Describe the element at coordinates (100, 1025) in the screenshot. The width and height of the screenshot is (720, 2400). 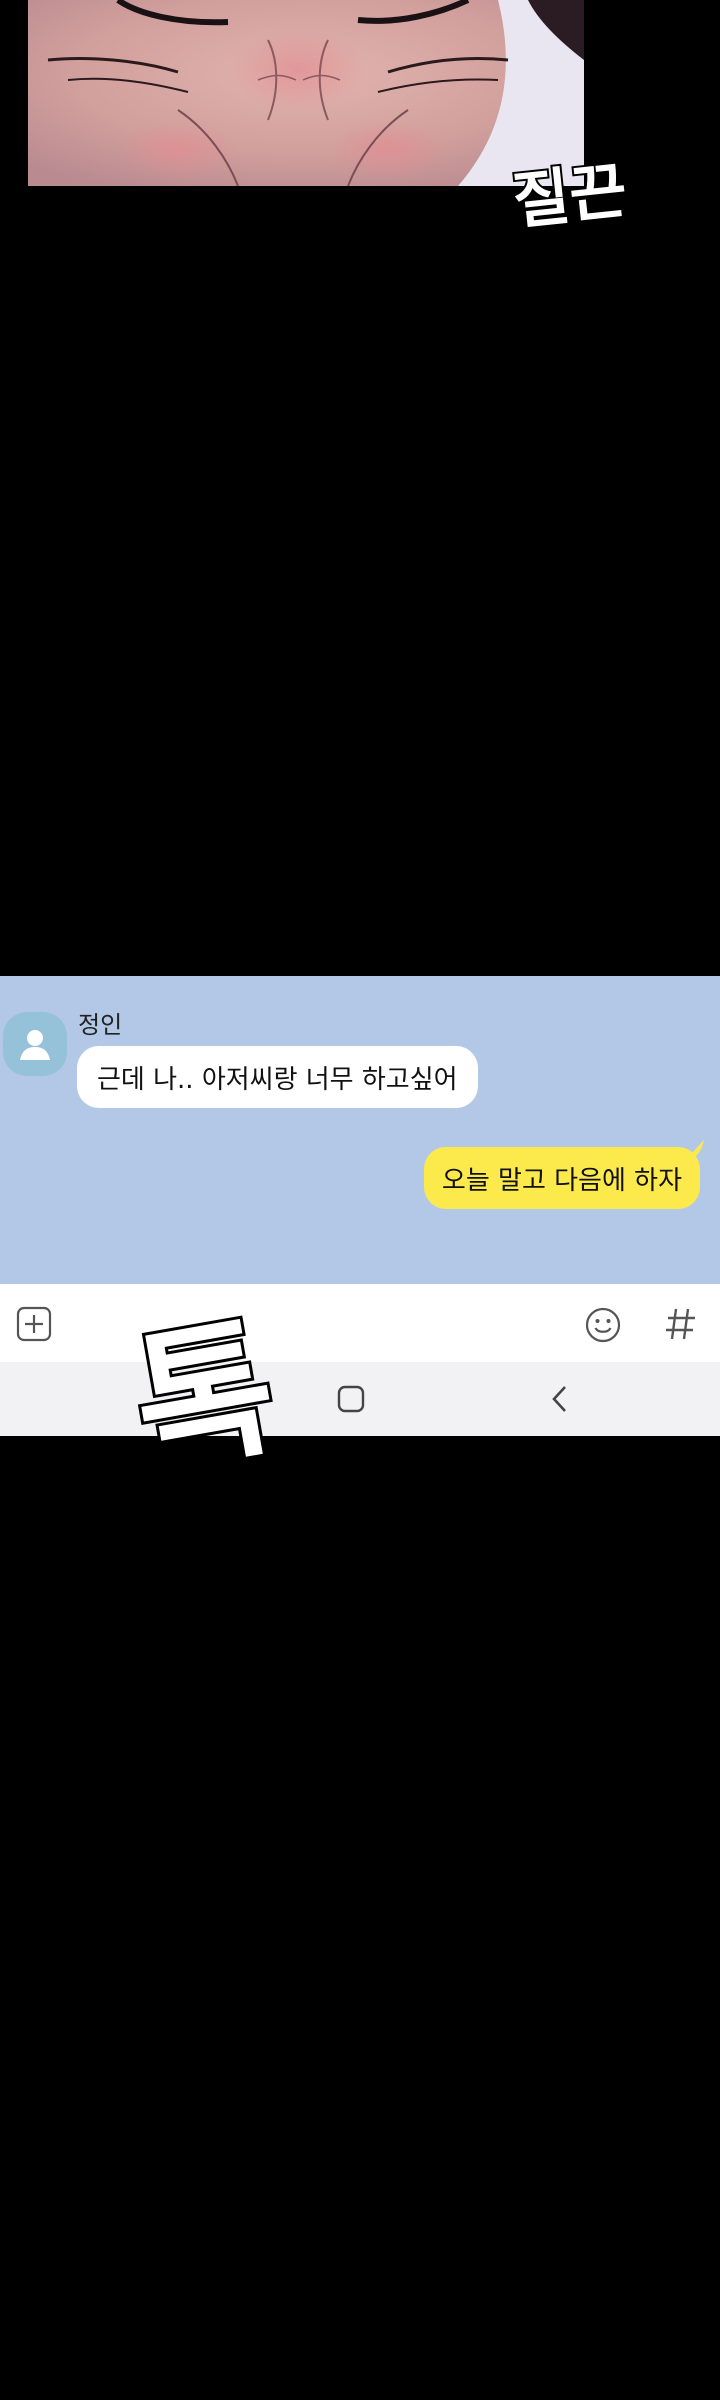
I see `contact-name: 정인` at that location.